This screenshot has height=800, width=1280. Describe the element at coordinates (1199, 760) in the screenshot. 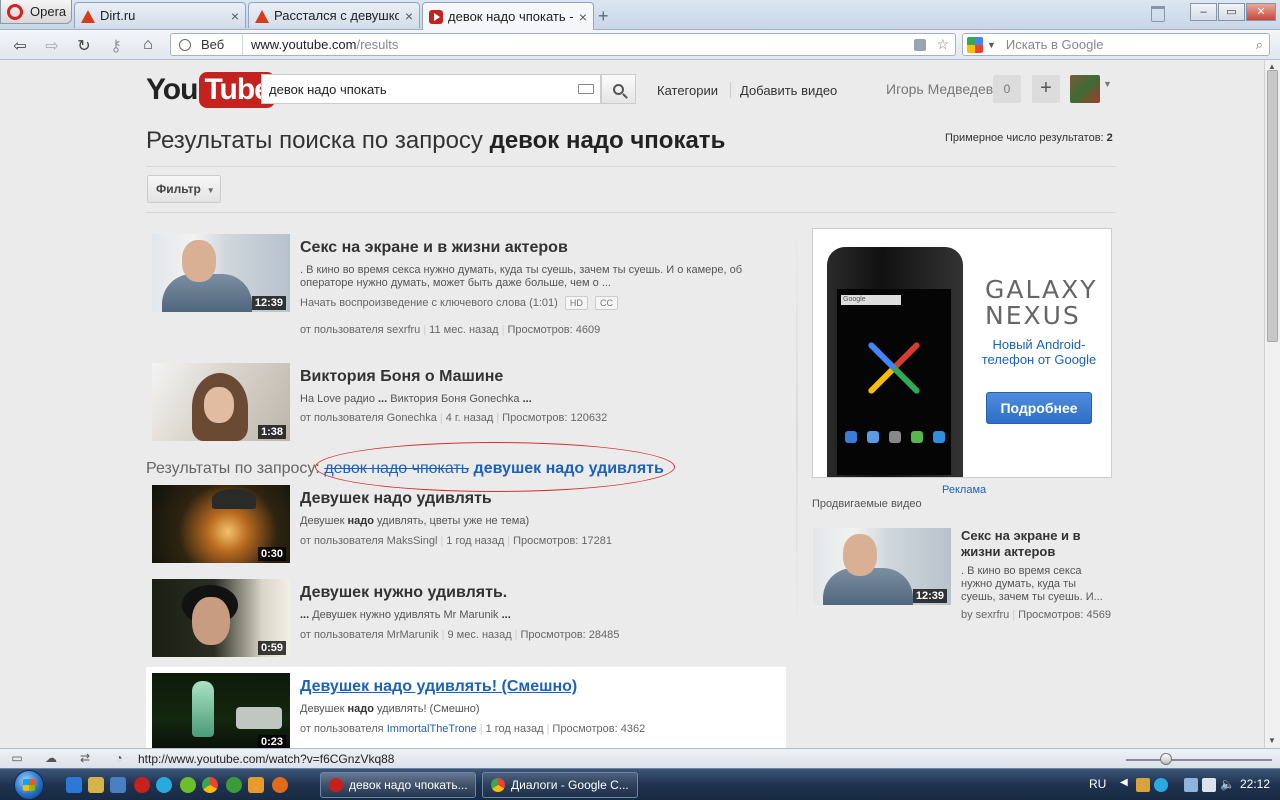

I see `zoom-slider` at that location.